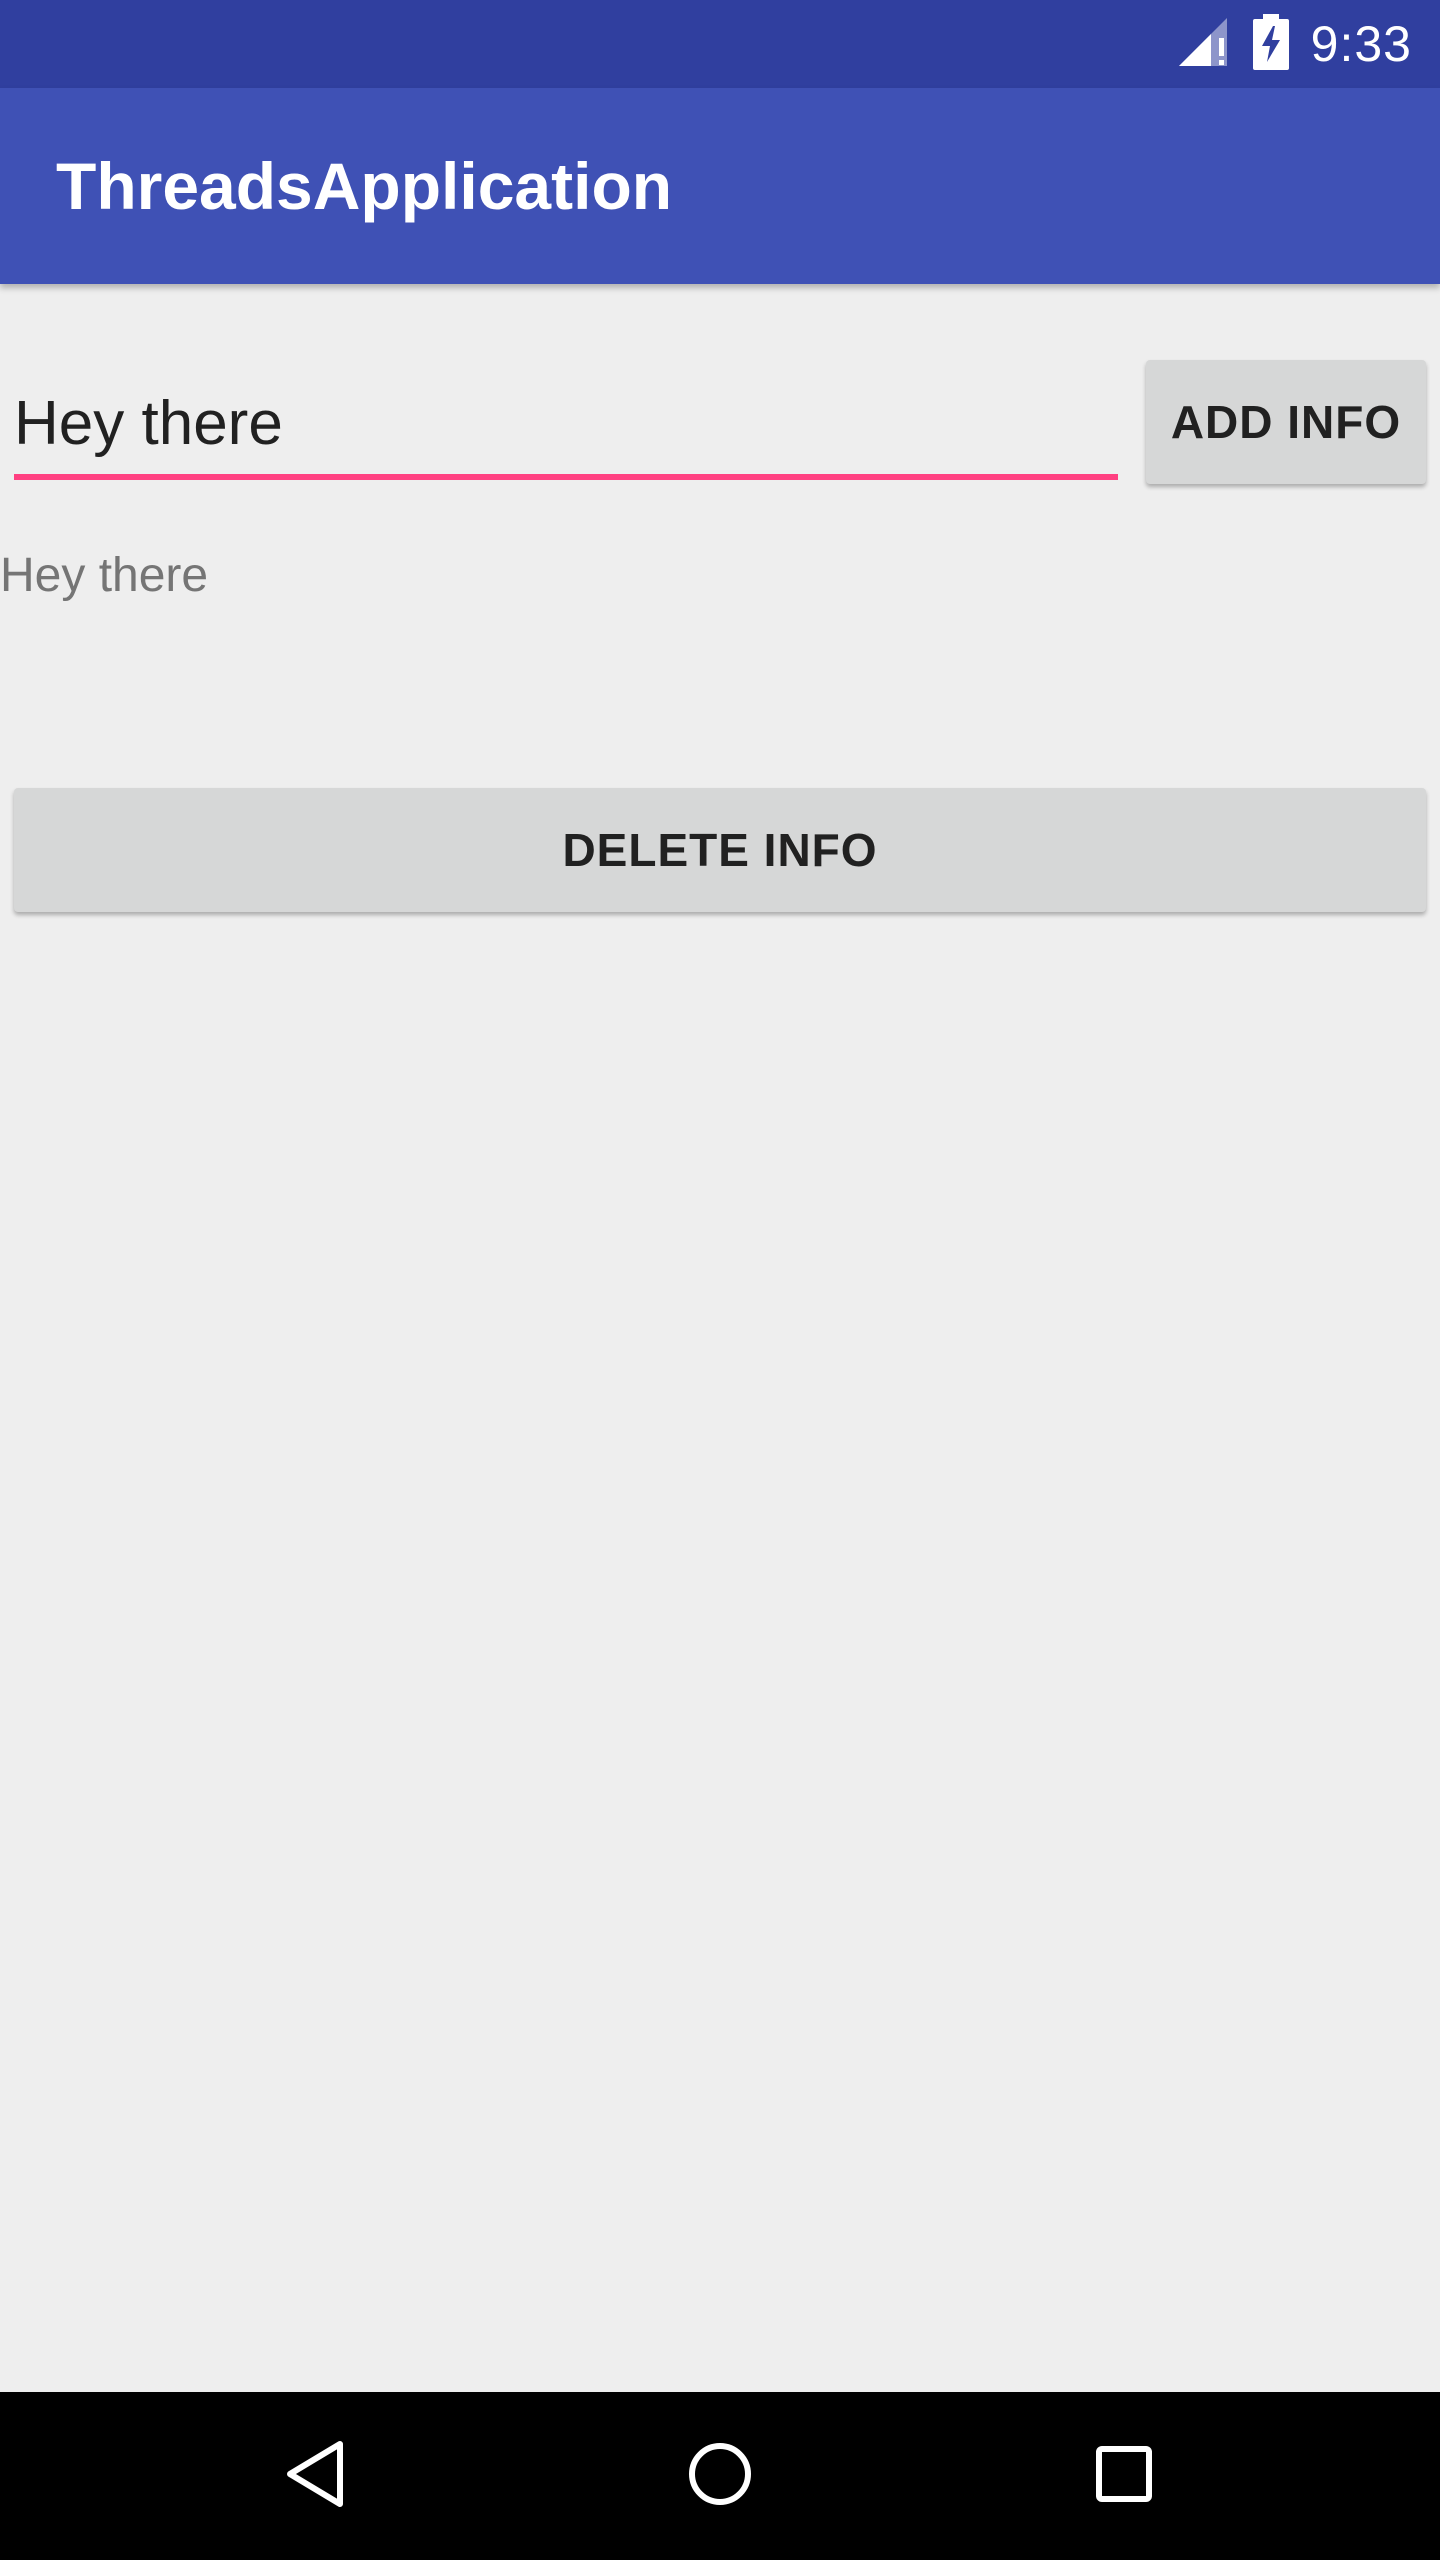 The height and width of the screenshot is (2560, 1440). What do you see at coordinates (1203, 44) in the screenshot?
I see `signal-no-connection-icon` at bounding box center [1203, 44].